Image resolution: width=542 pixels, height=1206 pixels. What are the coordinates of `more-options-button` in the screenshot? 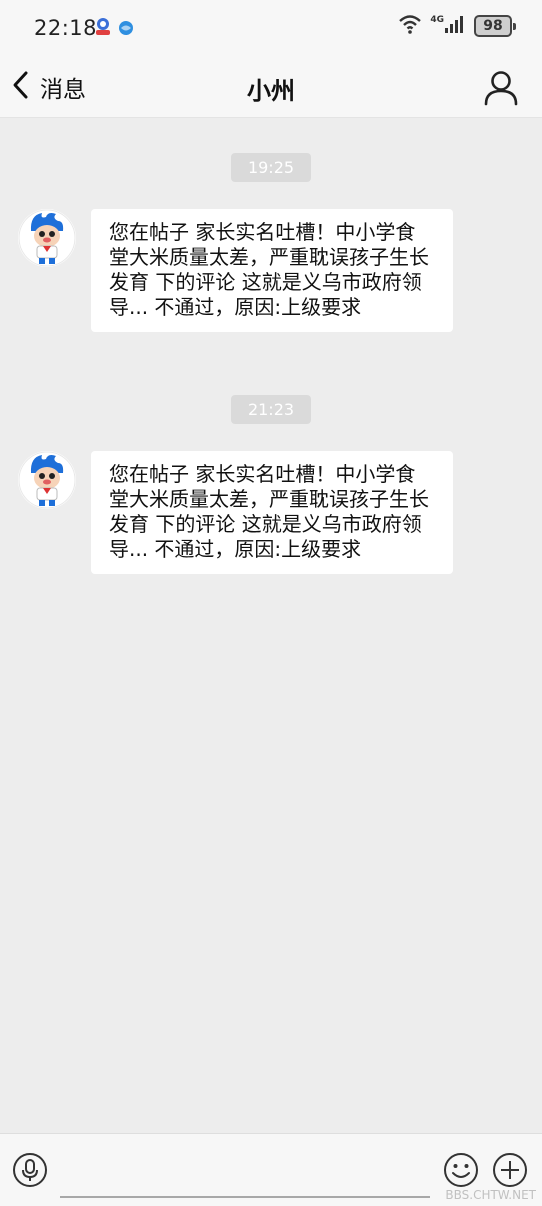 It's located at (510, 1170).